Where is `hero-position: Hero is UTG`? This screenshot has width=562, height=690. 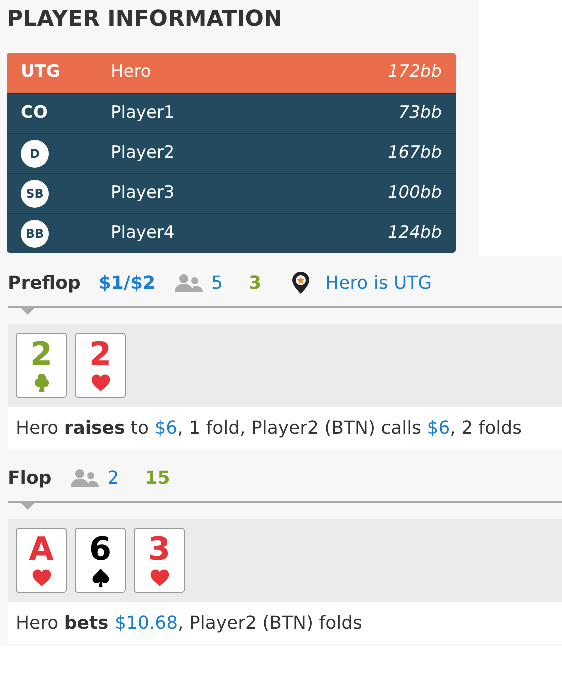
hero-position: Hero is UTG is located at coordinates (379, 284).